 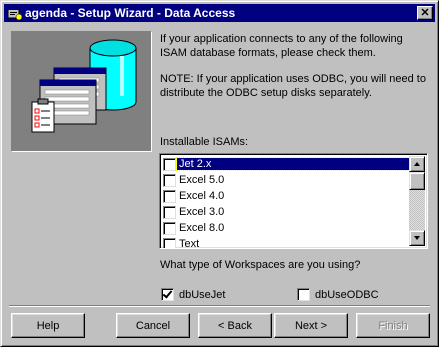 What do you see at coordinates (202, 180) in the screenshot?
I see `isam-item-label: Excel 5.0` at bounding box center [202, 180].